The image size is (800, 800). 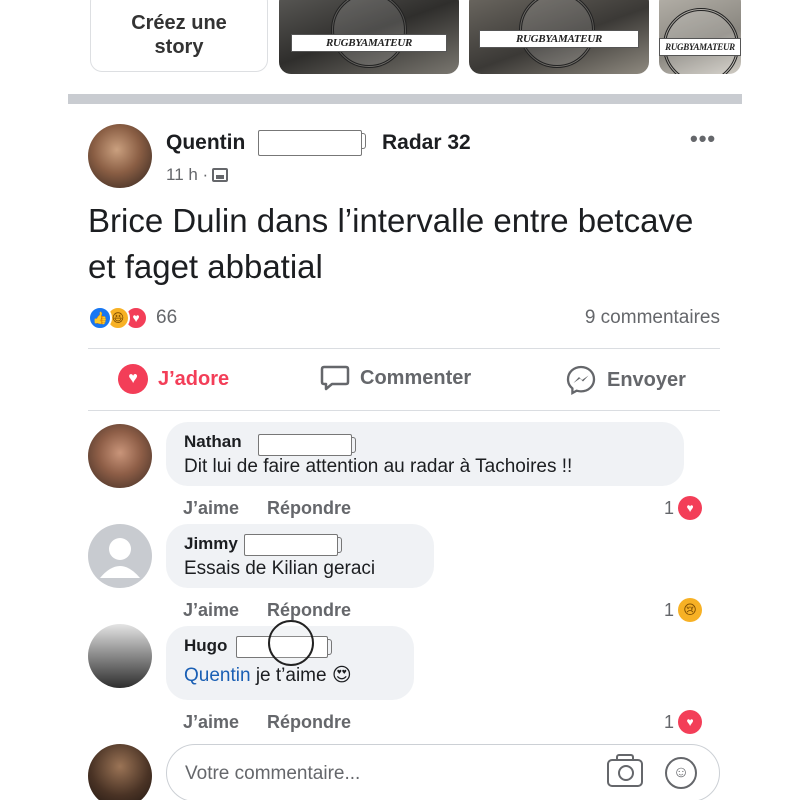 What do you see at coordinates (581, 380) in the screenshot?
I see `messenger-icon` at bounding box center [581, 380].